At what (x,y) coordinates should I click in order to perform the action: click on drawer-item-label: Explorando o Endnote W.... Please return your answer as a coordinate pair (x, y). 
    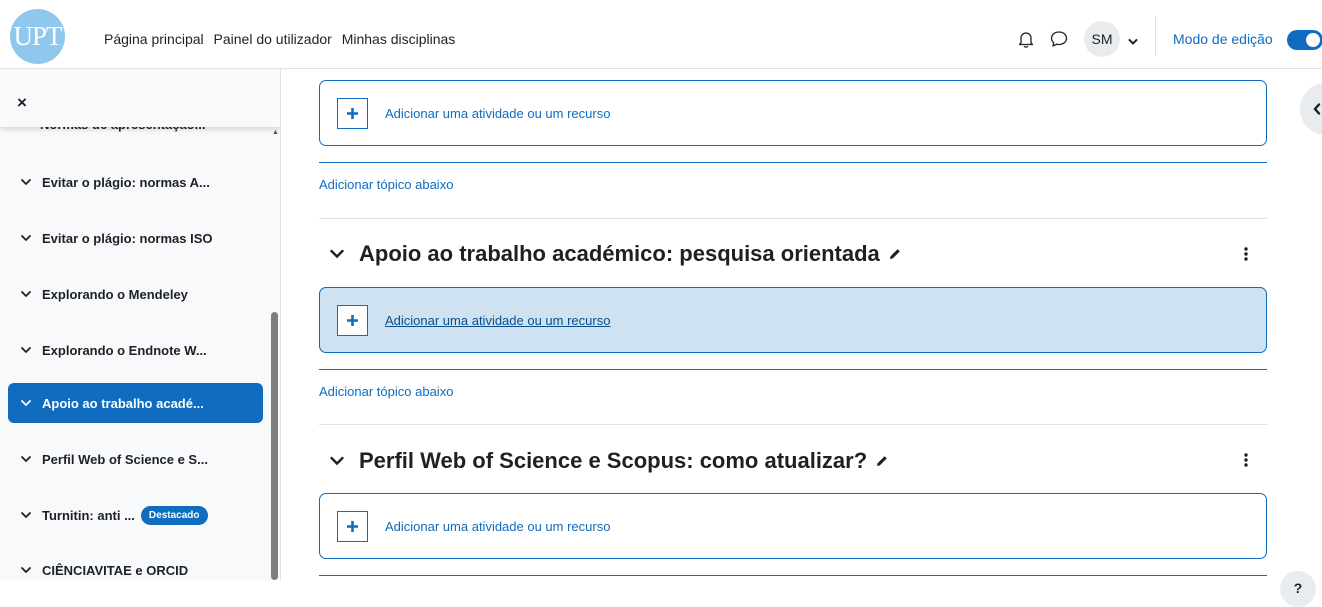
    Looking at the image, I should click on (124, 350).